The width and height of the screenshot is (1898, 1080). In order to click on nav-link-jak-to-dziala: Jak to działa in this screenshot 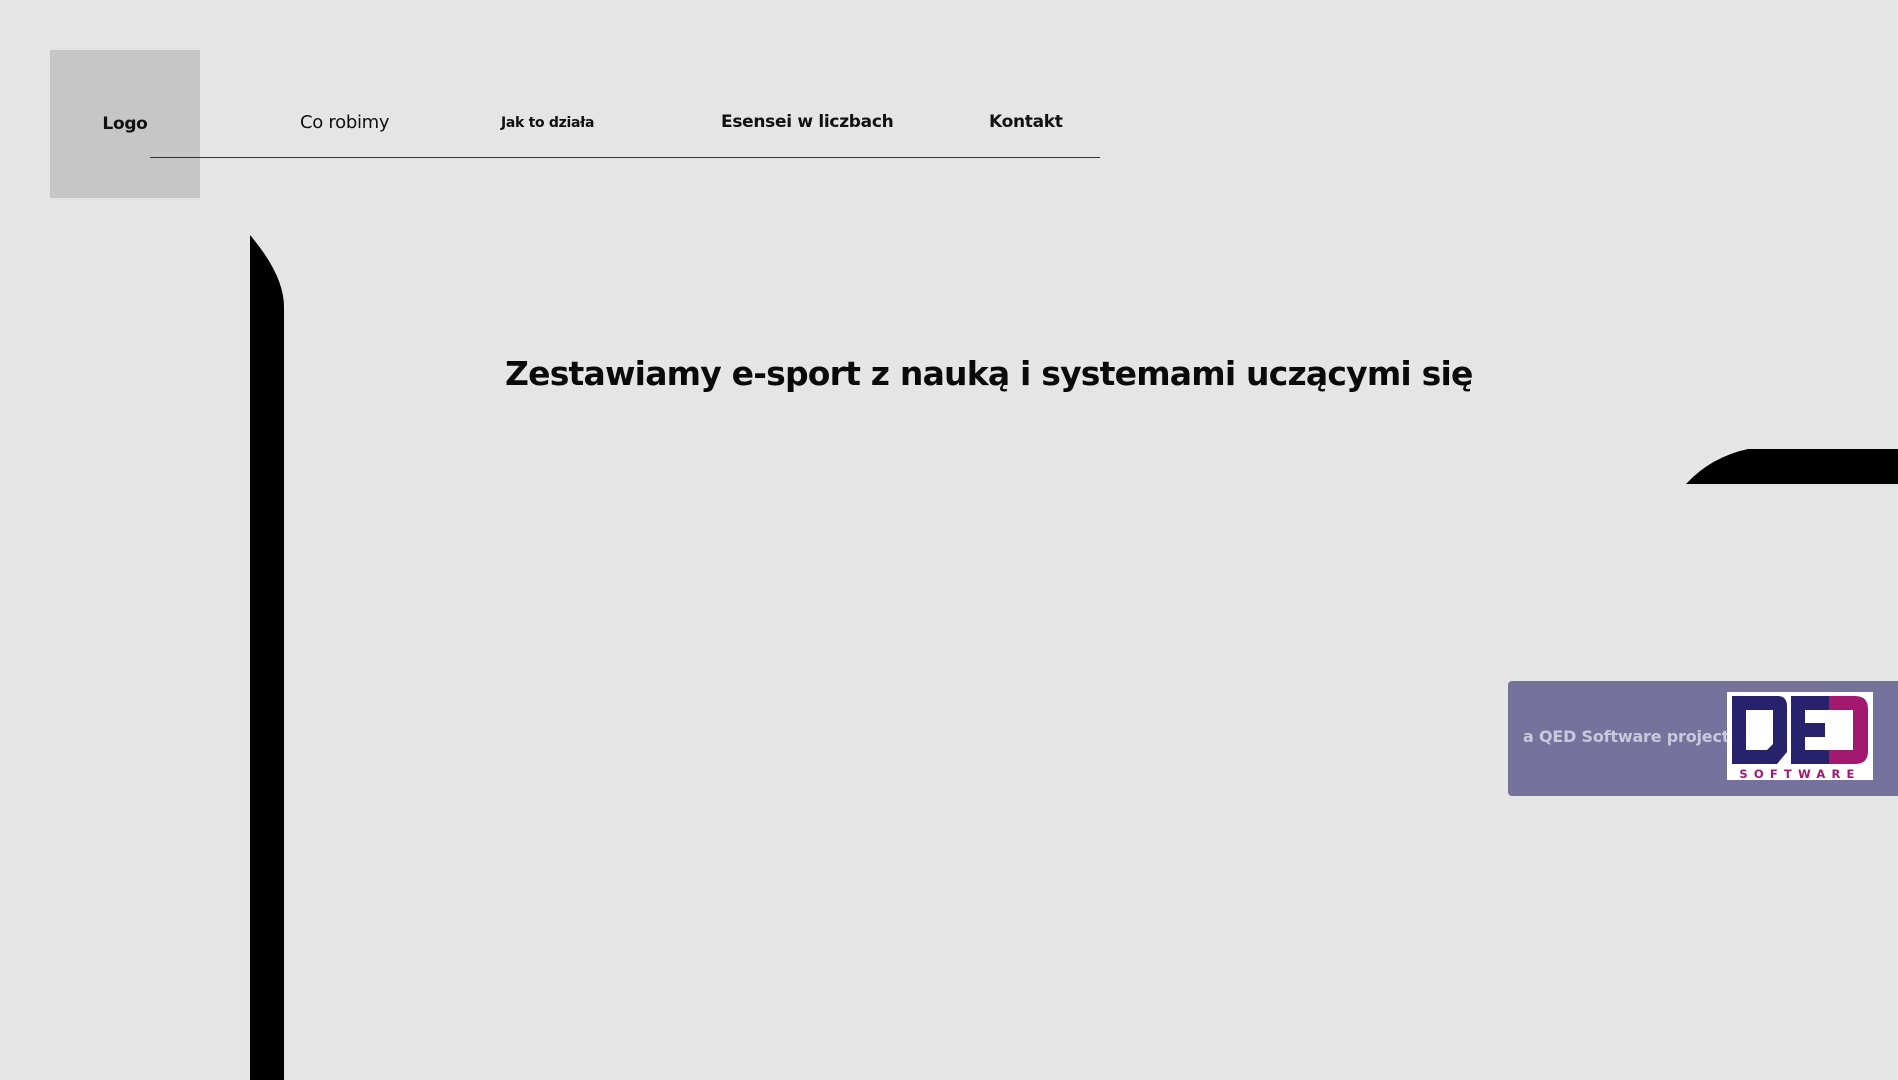, I will do `click(547, 123)`.